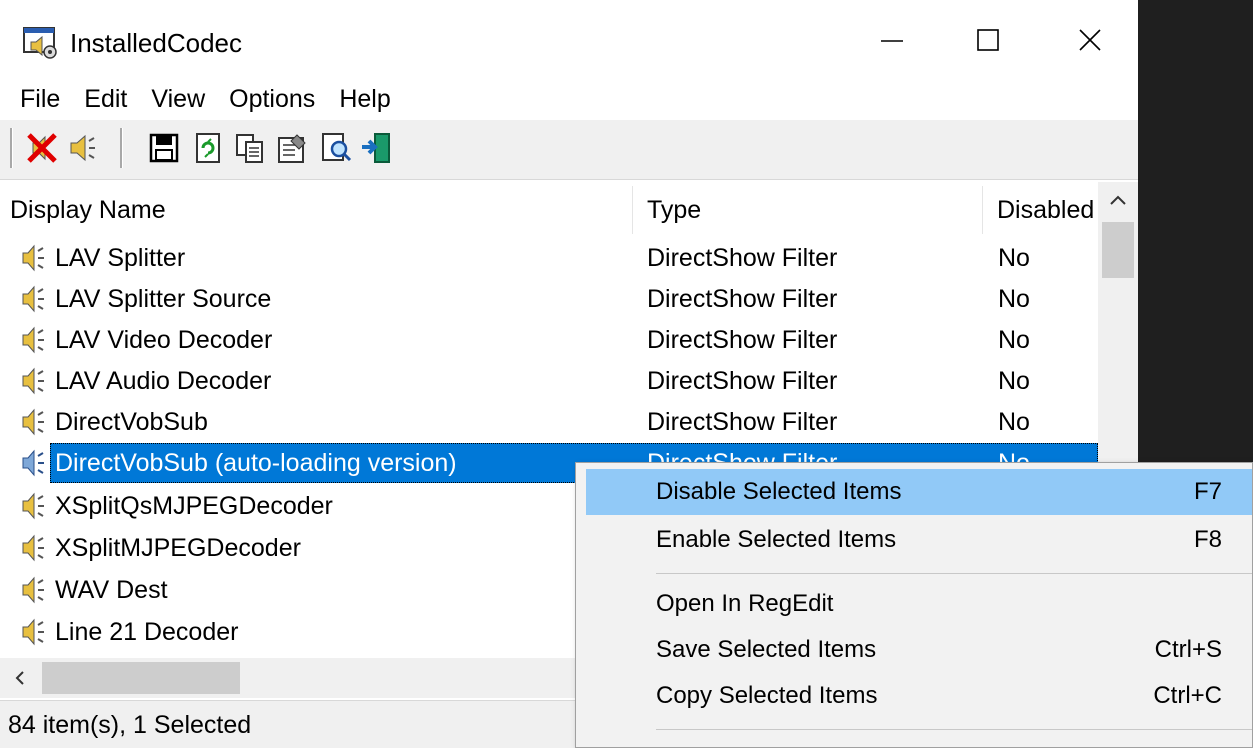 The width and height of the screenshot is (1253, 748). What do you see at coordinates (569, 40) in the screenshot?
I see `title-bar: InstalledCodec` at bounding box center [569, 40].